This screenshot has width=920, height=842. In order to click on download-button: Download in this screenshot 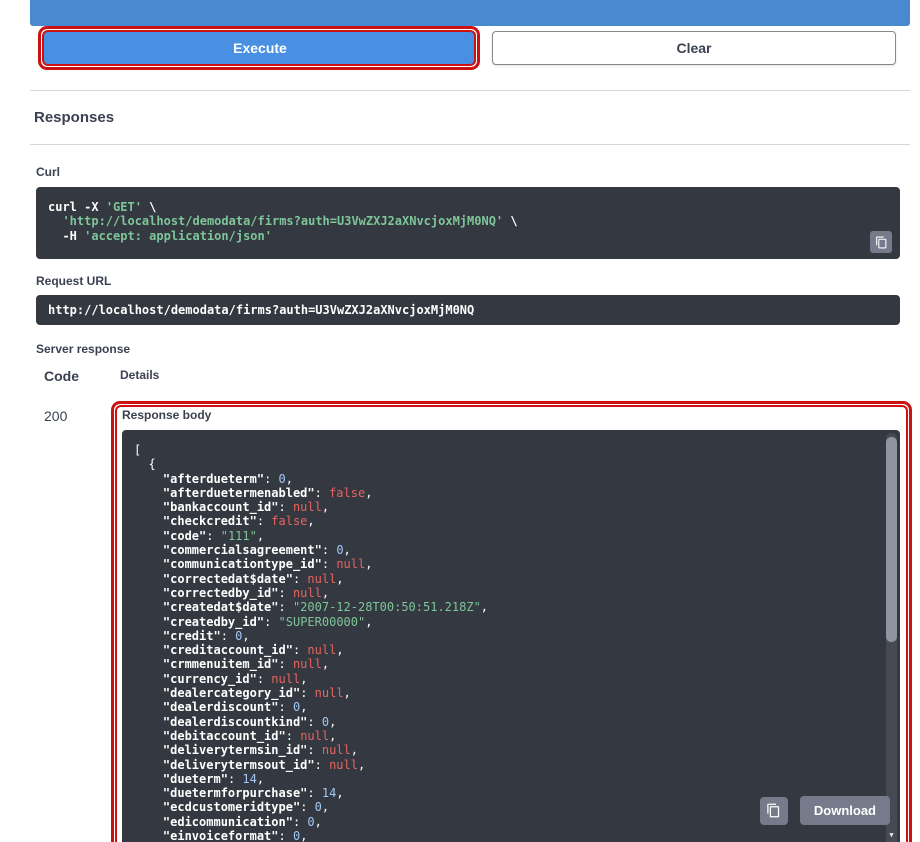, I will do `click(844, 810)`.